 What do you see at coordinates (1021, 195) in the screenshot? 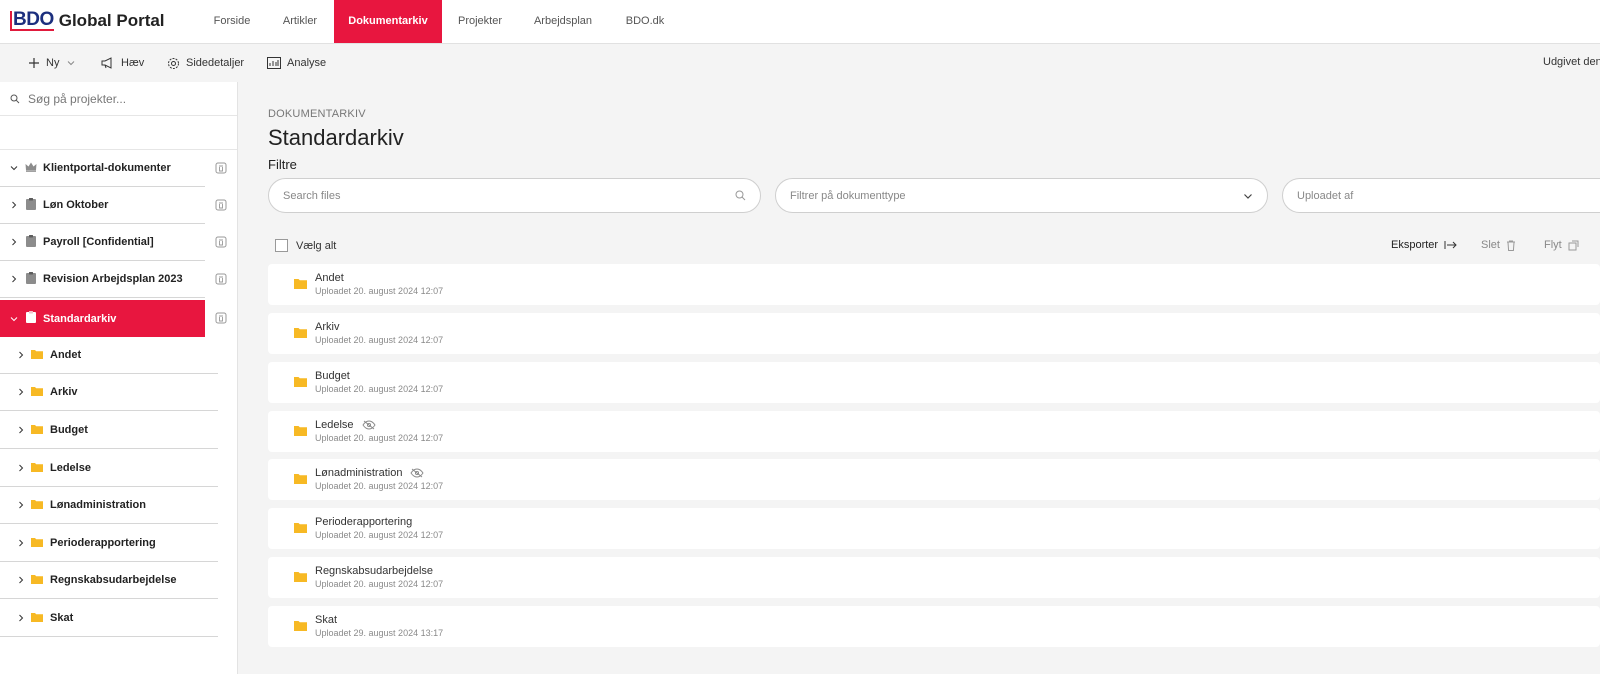
I see `document-type-filter: Filtrer på dokumenttype` at bounding box center [1021, 195].